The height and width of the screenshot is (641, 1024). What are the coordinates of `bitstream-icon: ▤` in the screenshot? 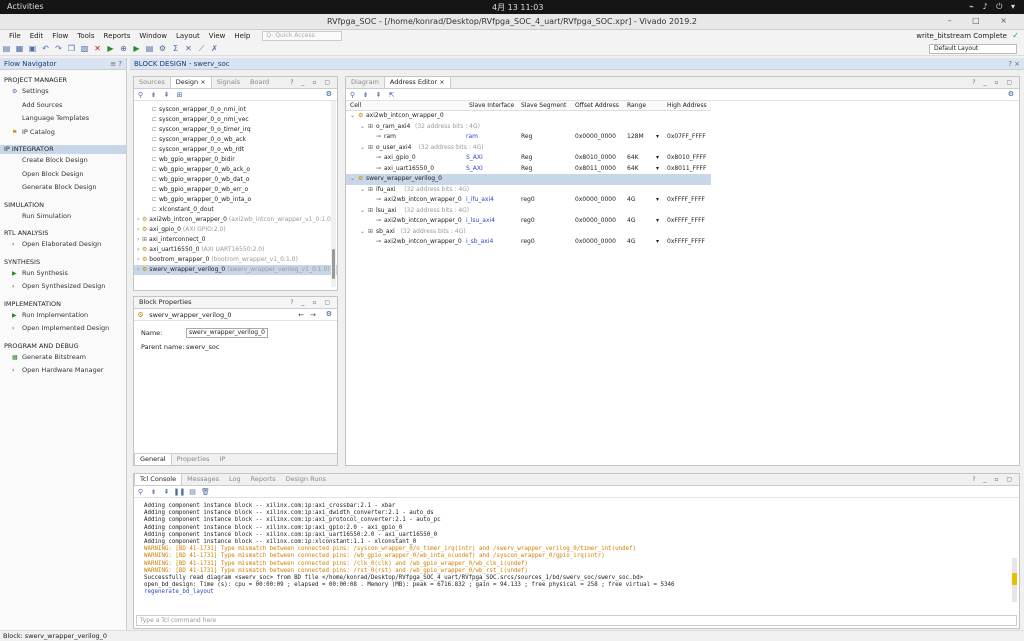 It's located at (149, 48).